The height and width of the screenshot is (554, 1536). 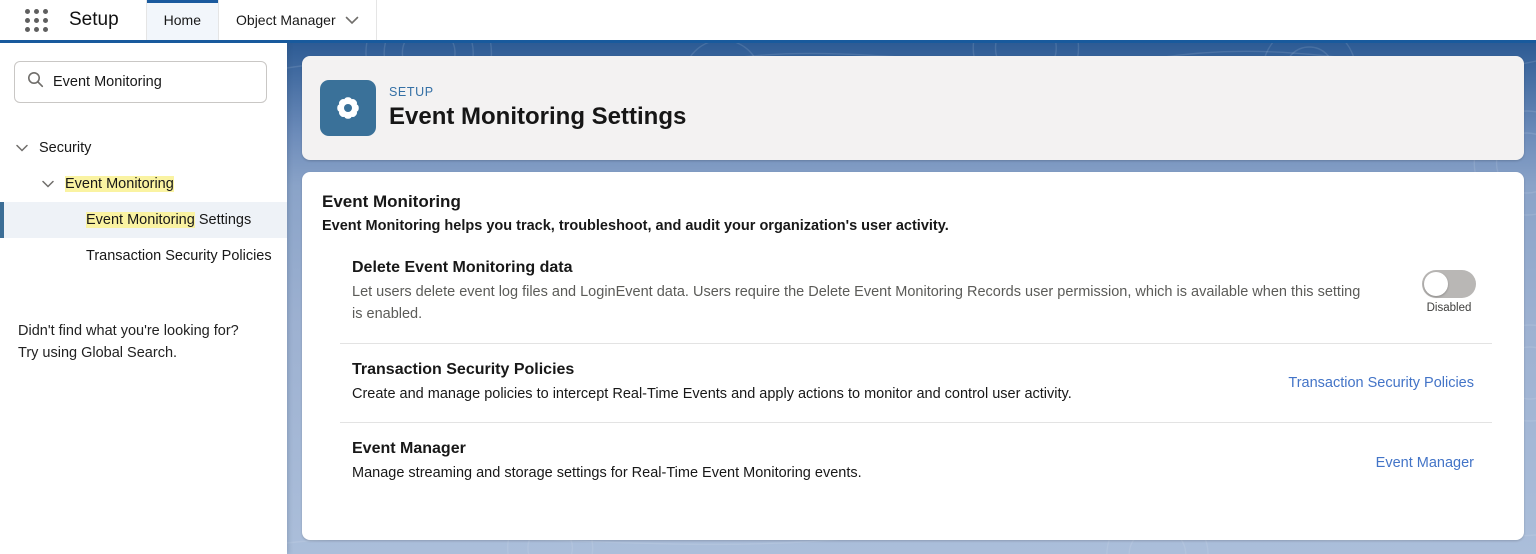 I want to click on tree-item-event-monitoring: Event Monitoring, so click(x=143, y=184).